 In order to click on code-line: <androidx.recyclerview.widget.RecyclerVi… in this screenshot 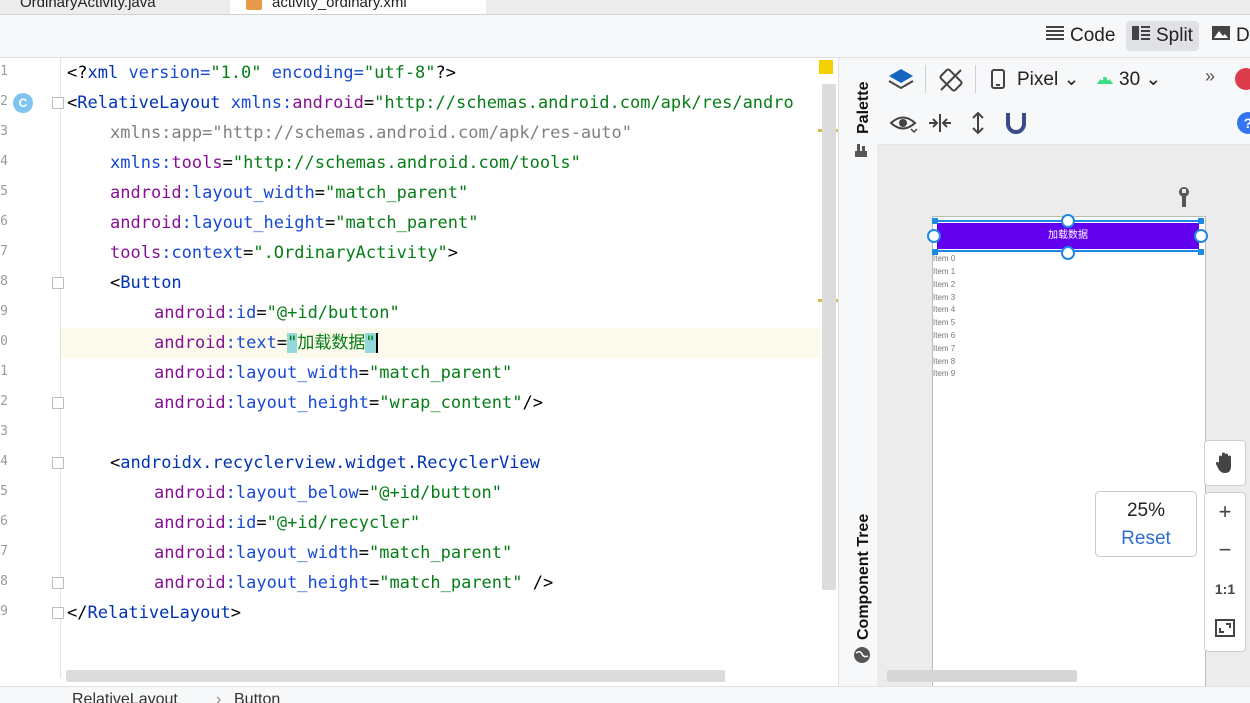, I will do `click(325, 463)`.